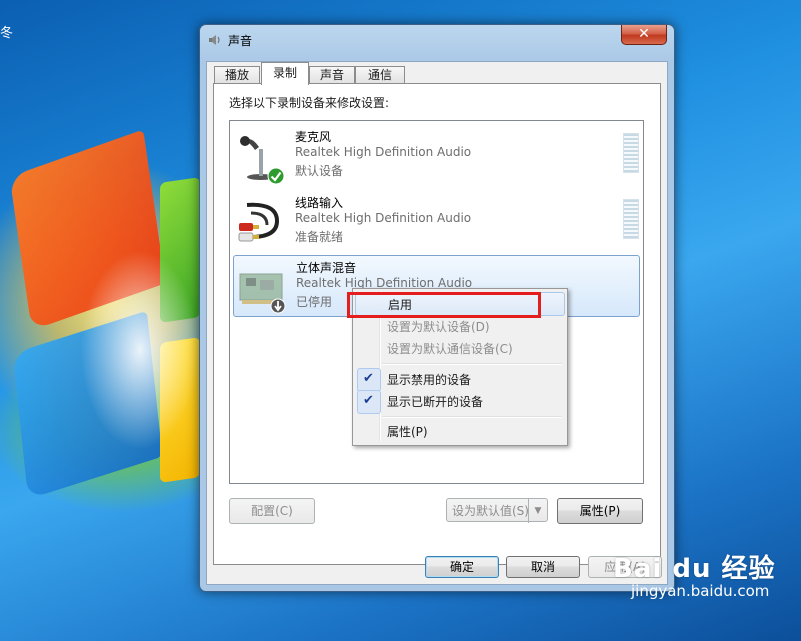  What do you see at coordinates (319, 203) in the screenshot?
I see `device-name: 线路输入` at bounding box center [319, 203].